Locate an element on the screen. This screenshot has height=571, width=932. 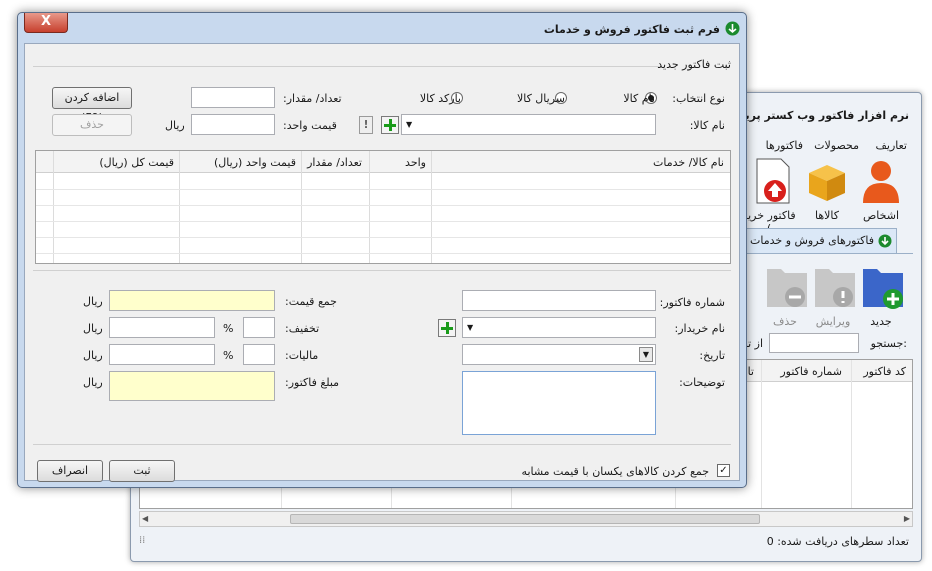
notes-textarea is located at coordinates (559, 403).